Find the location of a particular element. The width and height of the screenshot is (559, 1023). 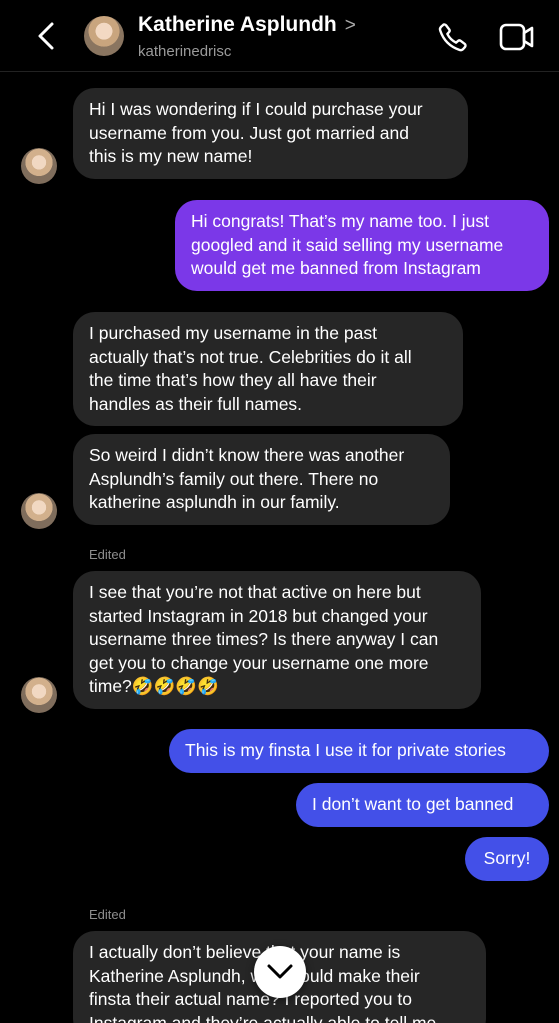

video-camera-icon is located at coordinates (516, 37).